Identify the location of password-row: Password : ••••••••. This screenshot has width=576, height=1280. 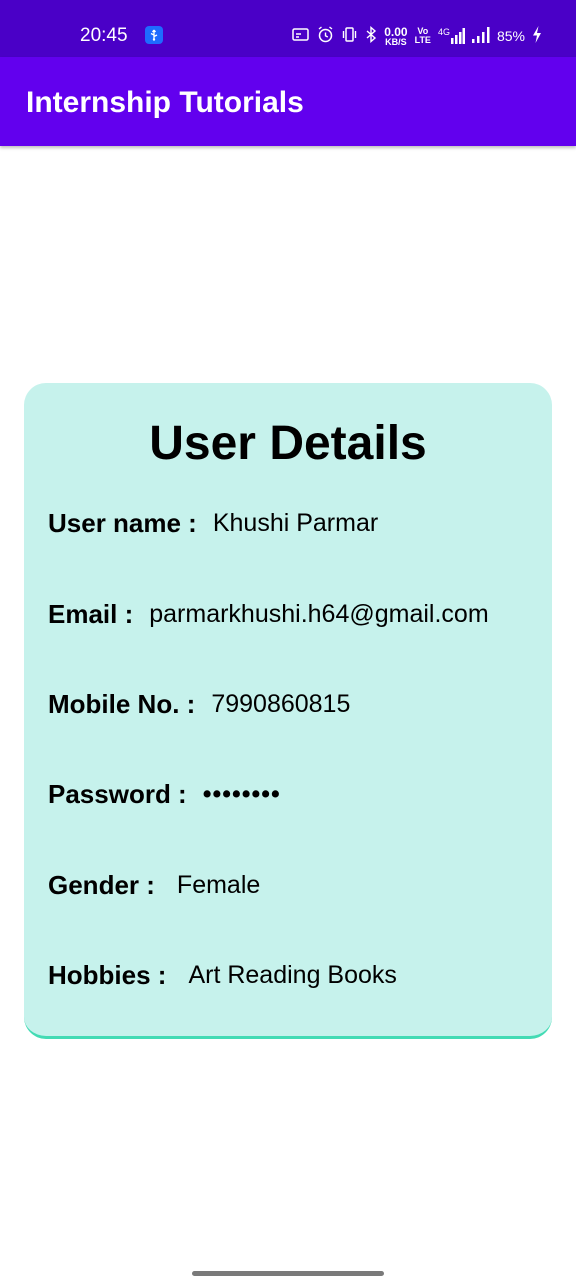
(164, 794).